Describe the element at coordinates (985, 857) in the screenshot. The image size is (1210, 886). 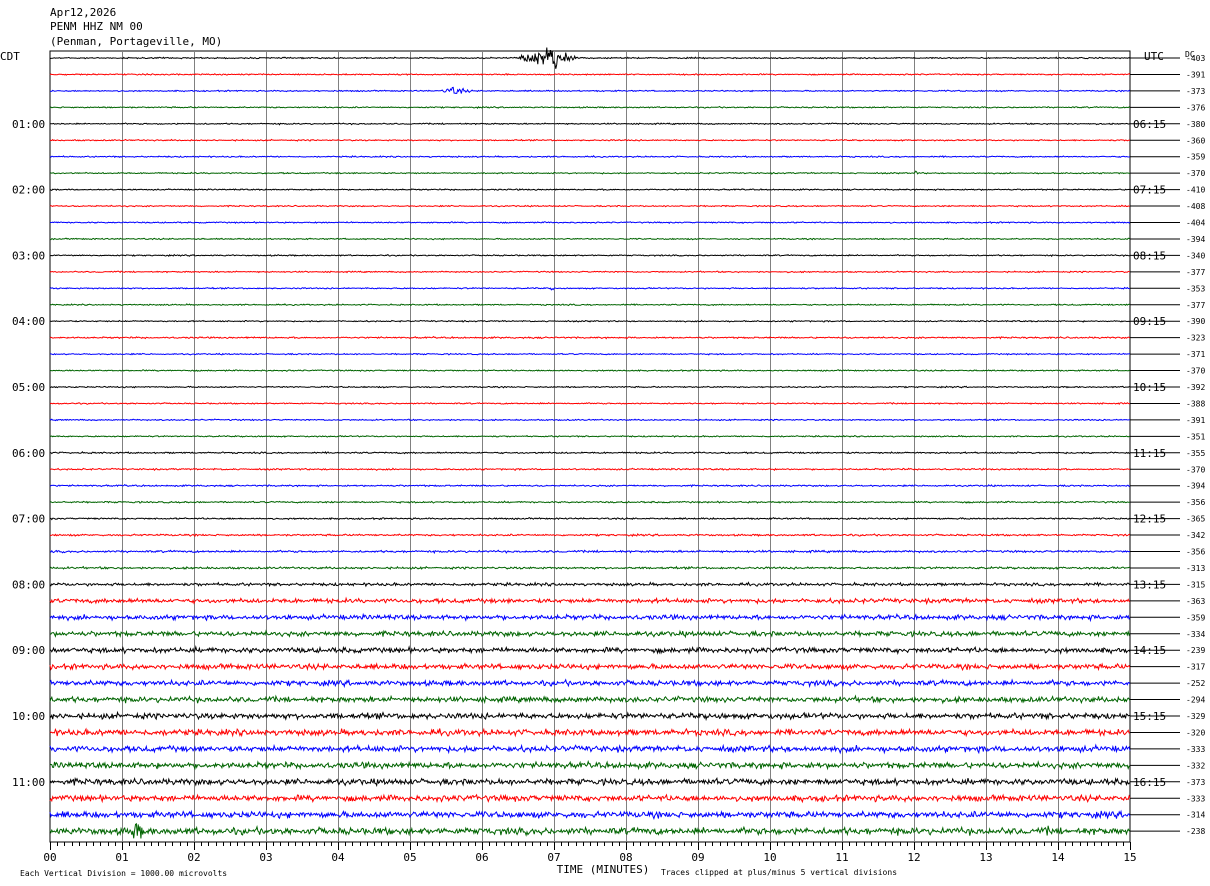
I see `x-tick-label: 13` at that location.